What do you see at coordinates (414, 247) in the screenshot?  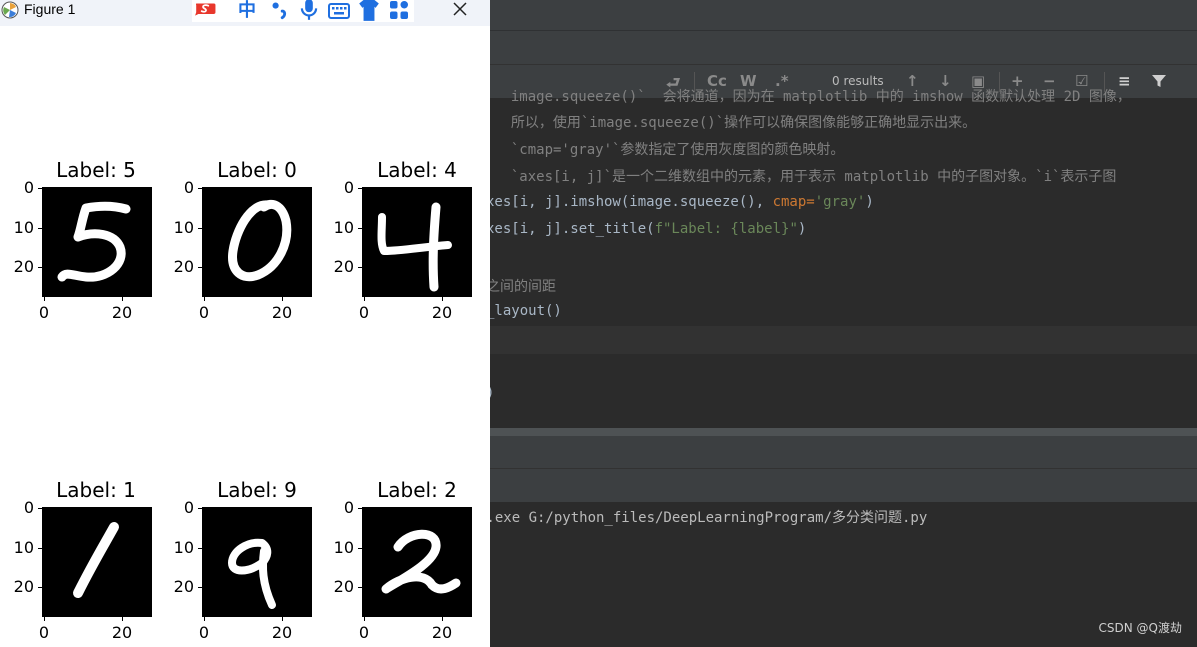 I see `digit-4-drawing` at bounding box center [414, 247].